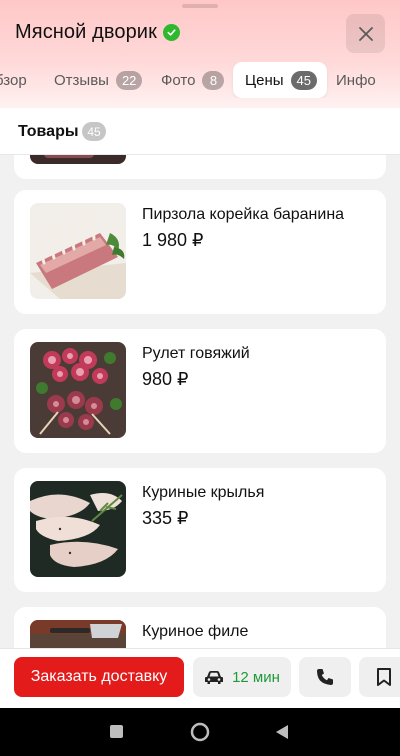 Image resolution: width=400 pixels, height=756 pixels. I want to click on section-title: Товары, so click(48, 131).